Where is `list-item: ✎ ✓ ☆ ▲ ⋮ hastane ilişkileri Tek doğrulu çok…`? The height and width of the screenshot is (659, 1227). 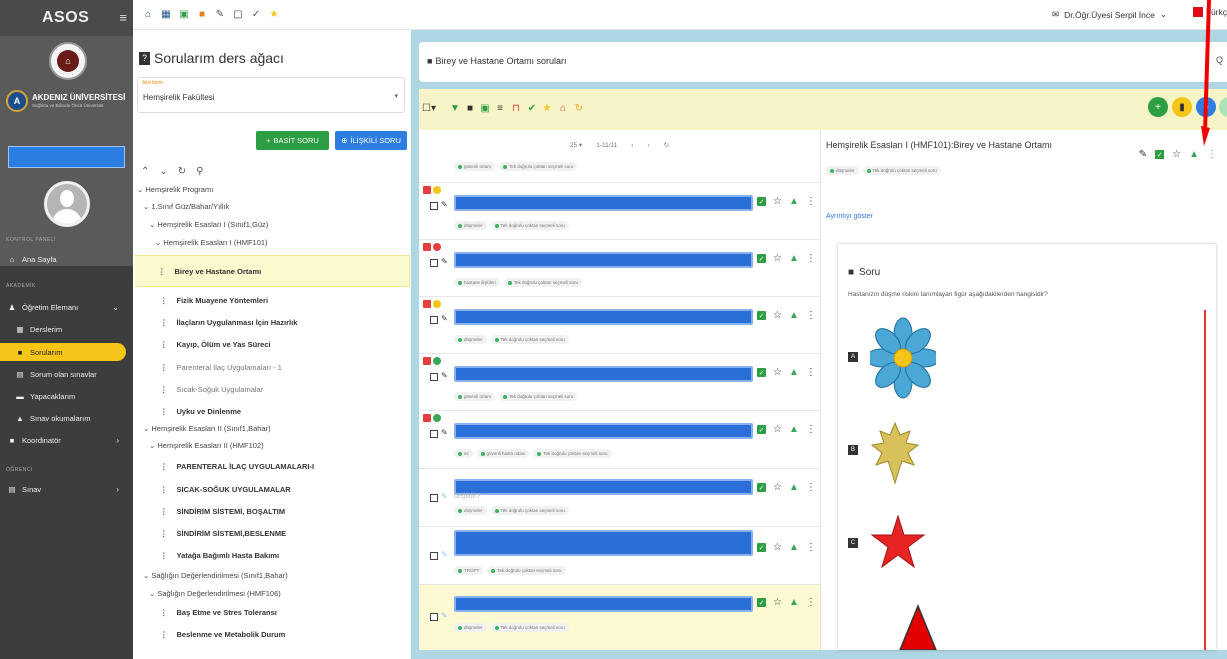 list-item: ✎ ✓ ☆ ▲ ⋮ hastane ilişkileri Tek doğrulu çok… is located at coordinates (619, 267).